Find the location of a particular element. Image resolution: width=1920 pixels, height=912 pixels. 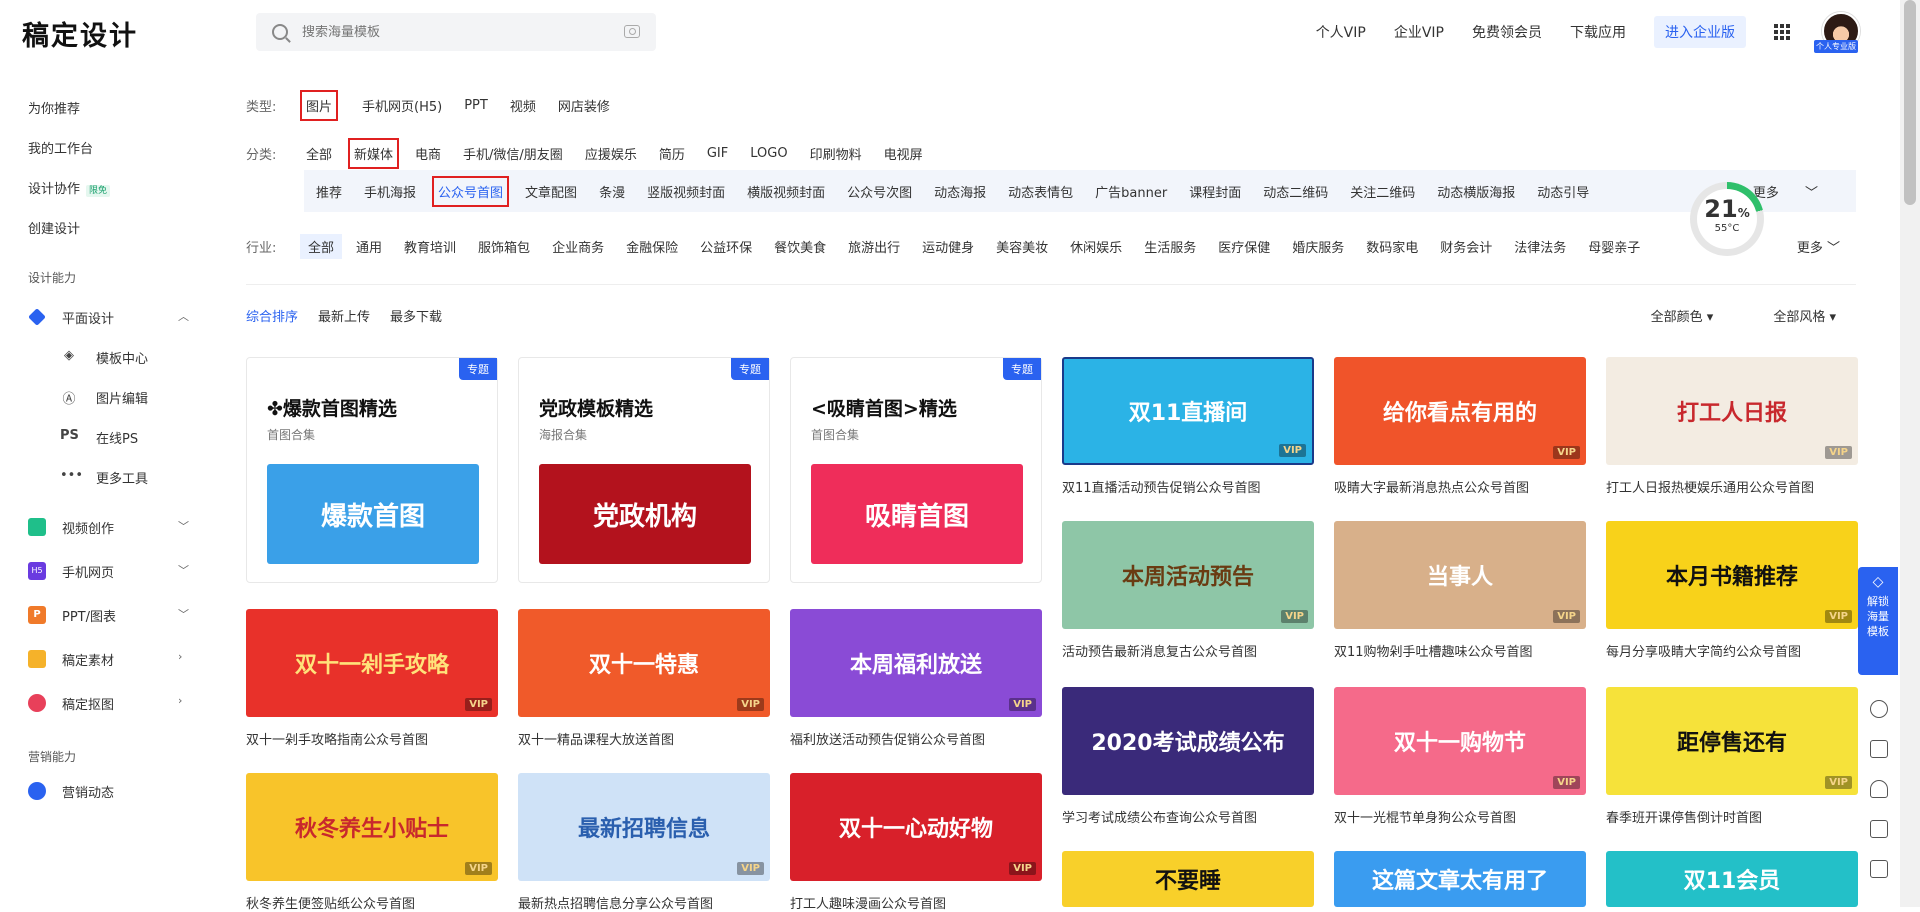

cat-mobile: 手机/微信/朋友圈 is located at coordinates (513, 153).